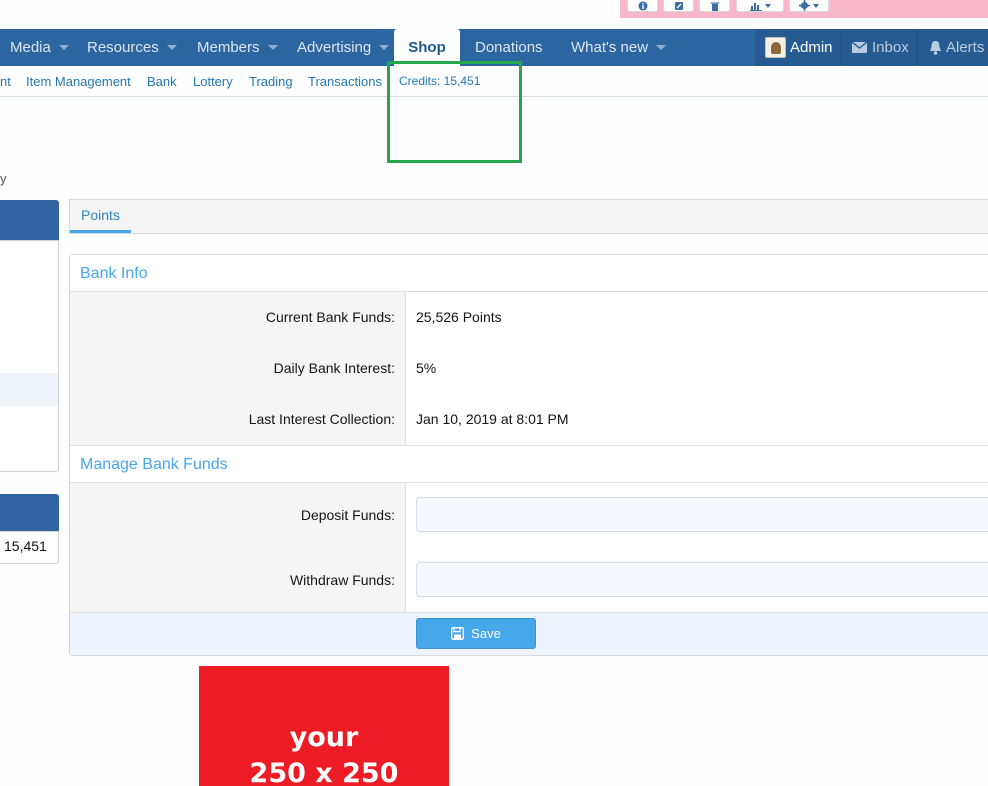  I want to click on nav-label: Members, so click(228, 47).